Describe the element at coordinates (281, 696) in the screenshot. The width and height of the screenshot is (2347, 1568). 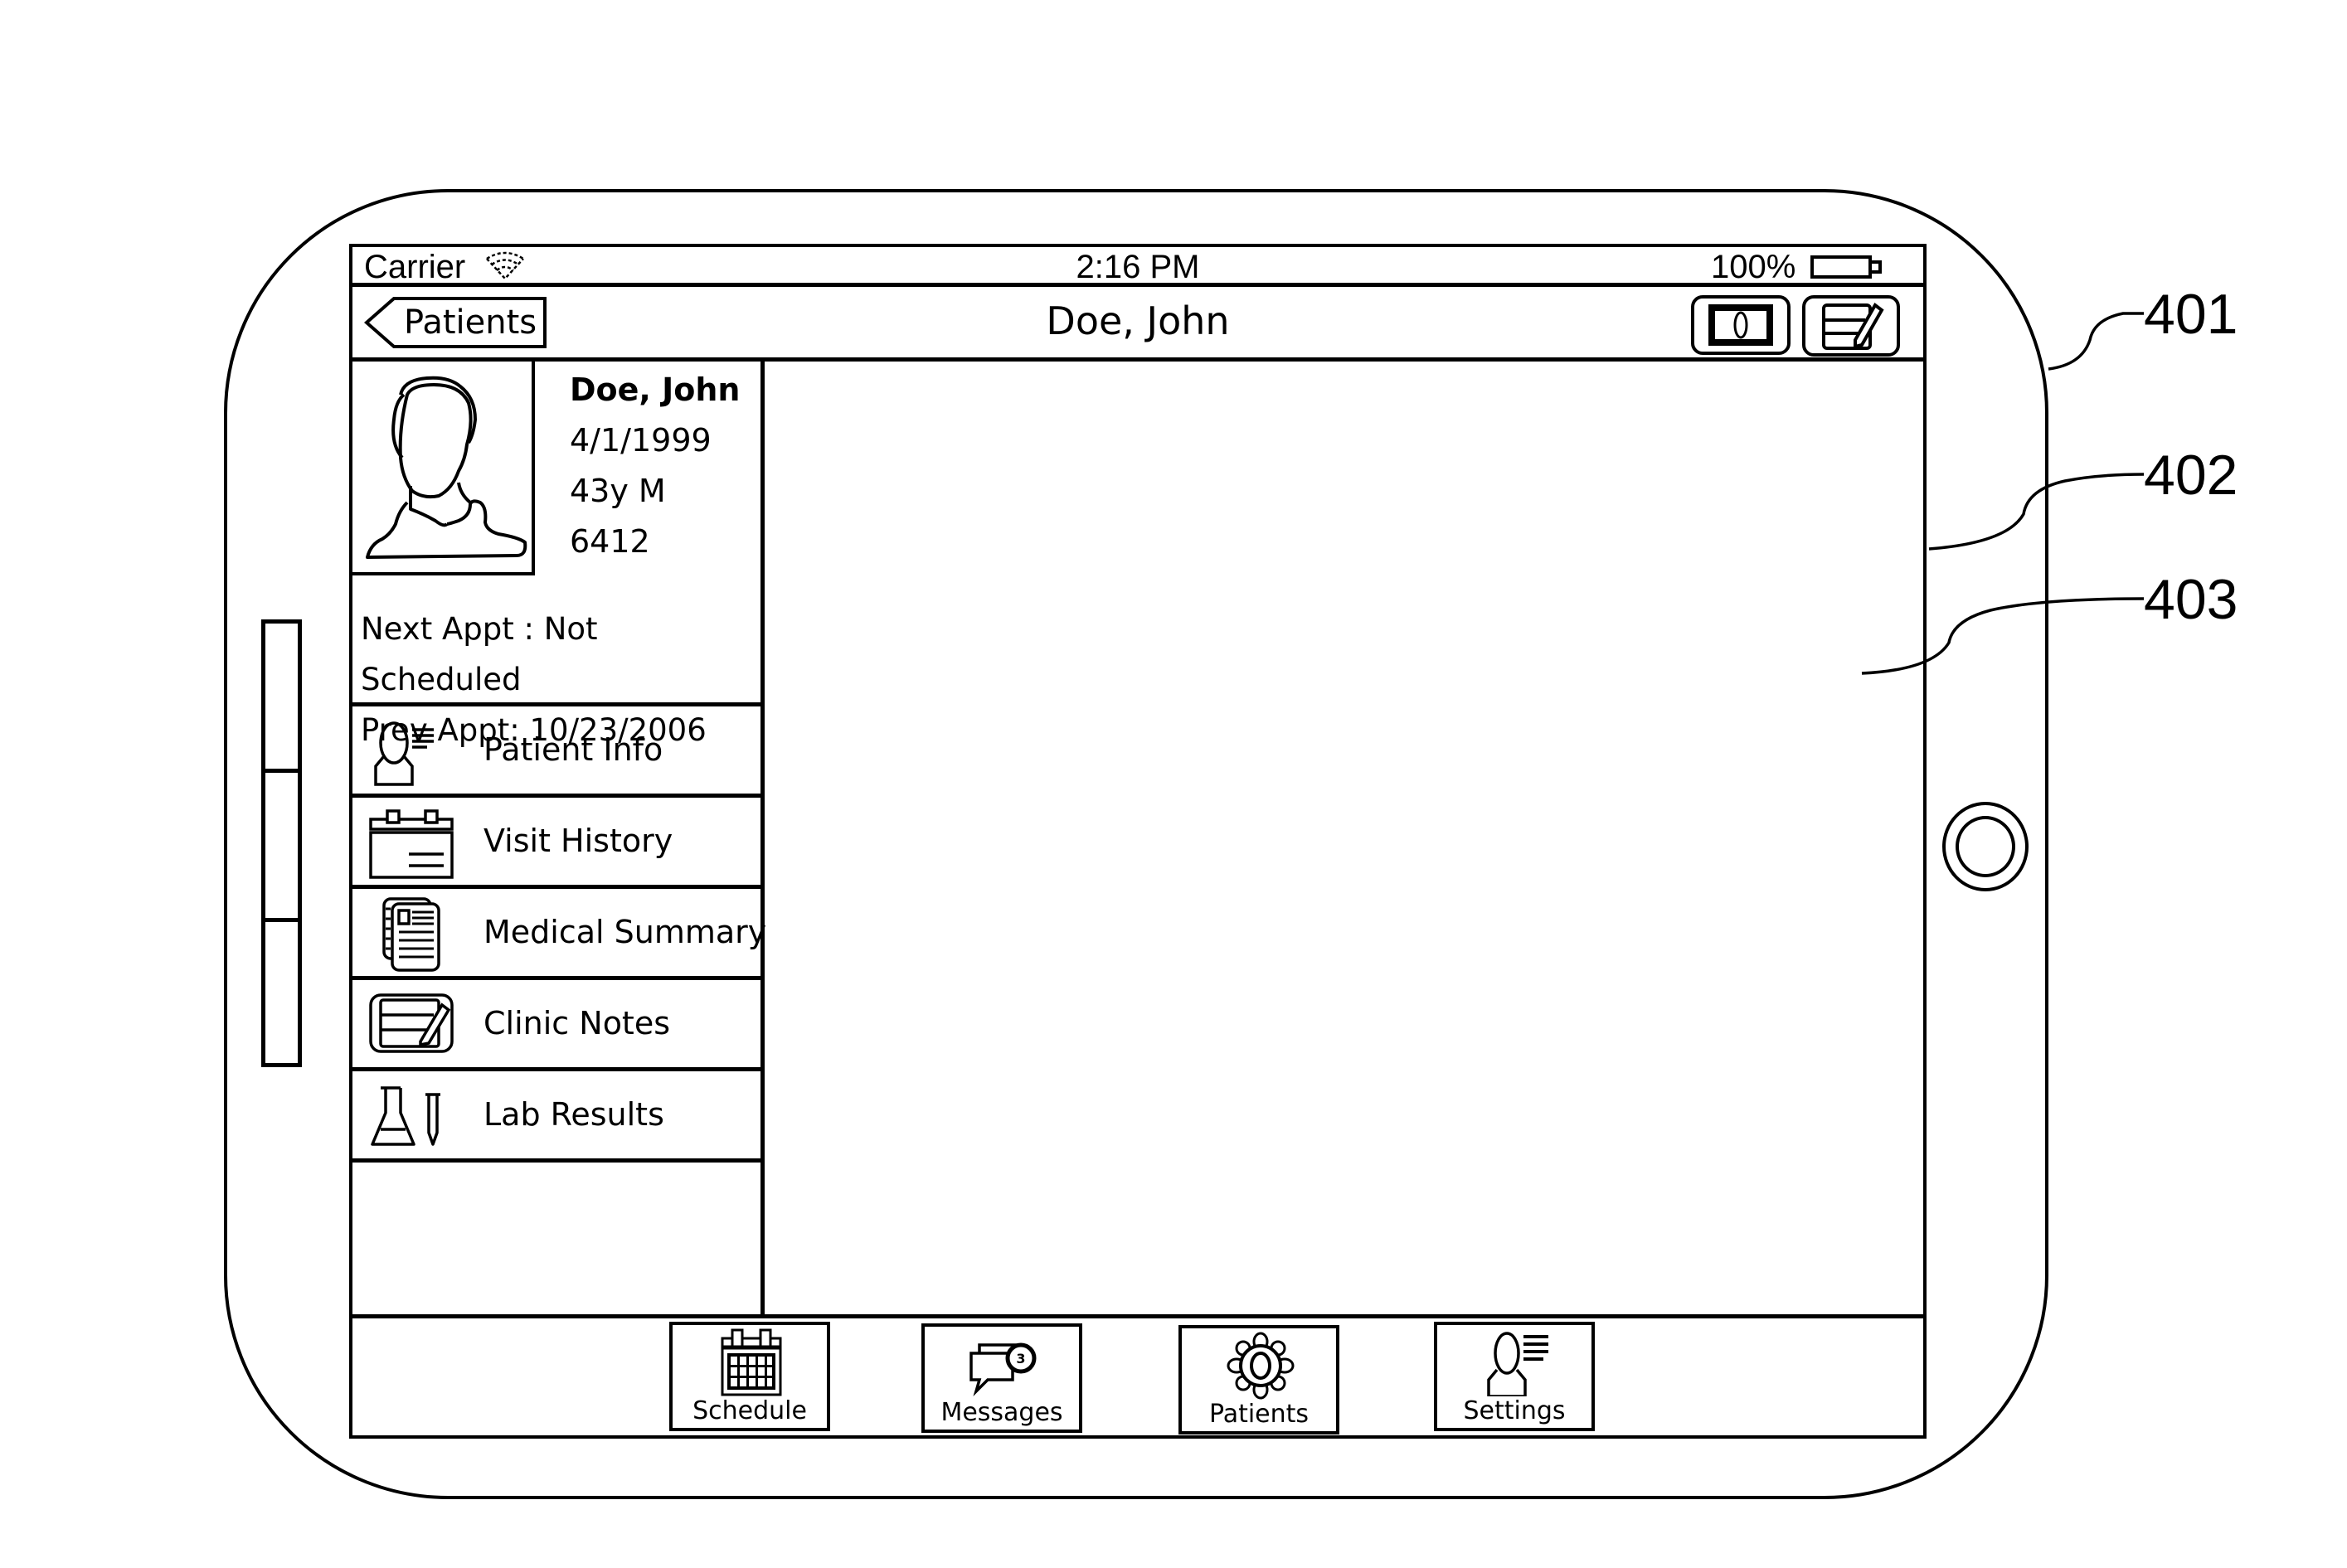
I see `side-button-top` at that location.